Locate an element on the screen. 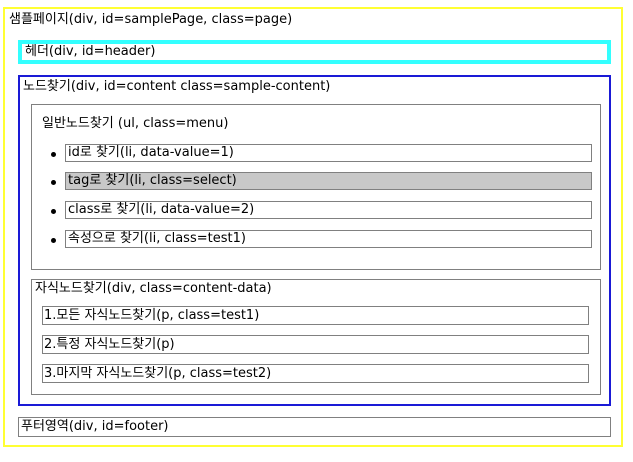 Image resolution: width=633 pixels, height=462 pixels. menu-item-id: id로 찾기(li, data-value=1) is located at coordinates (321, 154).